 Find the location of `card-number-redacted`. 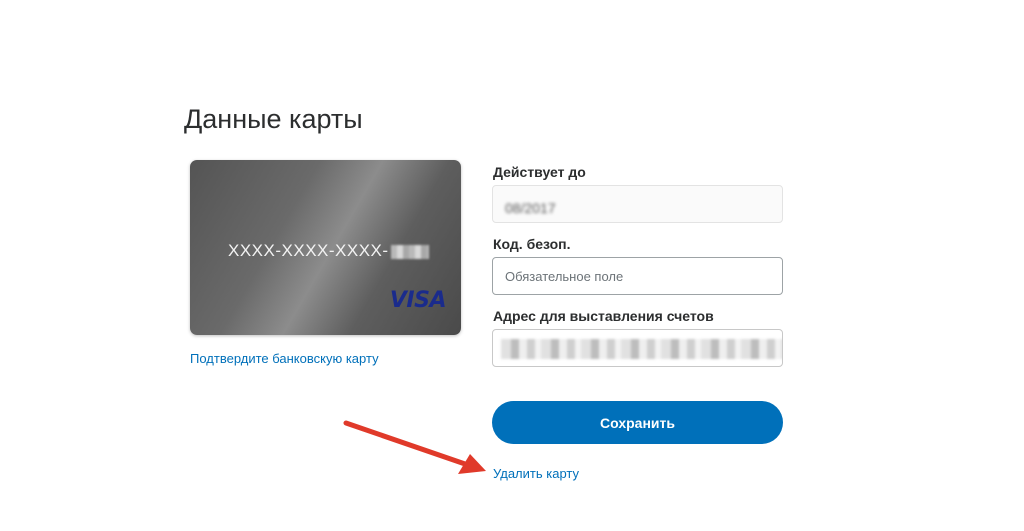

card-number-redacted is located at coordinates (409, 251).